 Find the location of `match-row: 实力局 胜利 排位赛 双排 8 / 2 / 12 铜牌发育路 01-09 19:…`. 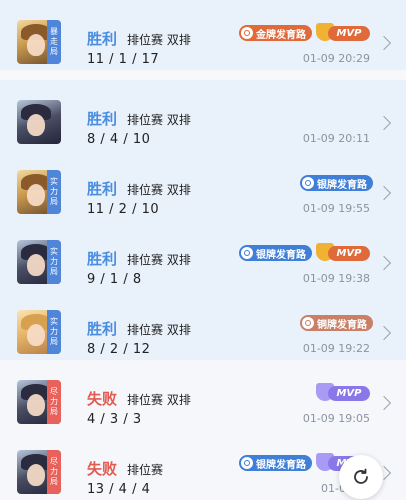

match-row: 实力局 胜利 排位赛 双排 8 / 2 / 12 铜牌发育路 01-09 19:… is located at coordinates (203, 325).